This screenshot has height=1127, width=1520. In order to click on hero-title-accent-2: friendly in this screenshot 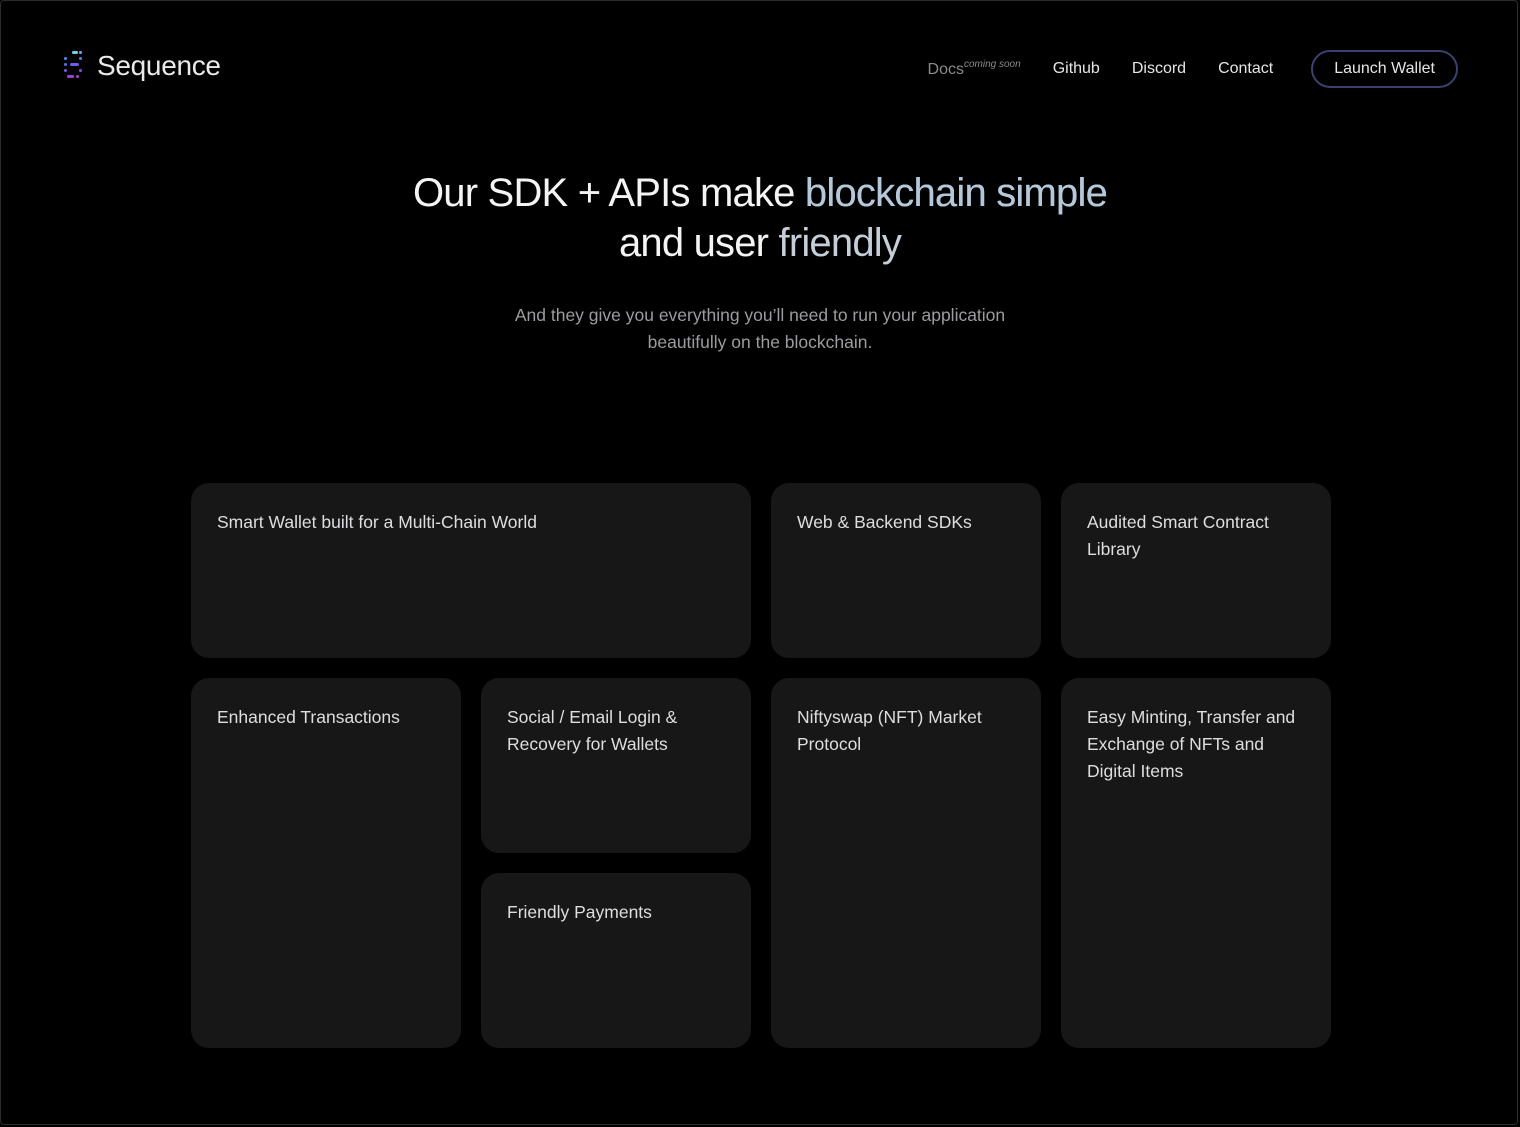, I will do `click(840, 243)`.